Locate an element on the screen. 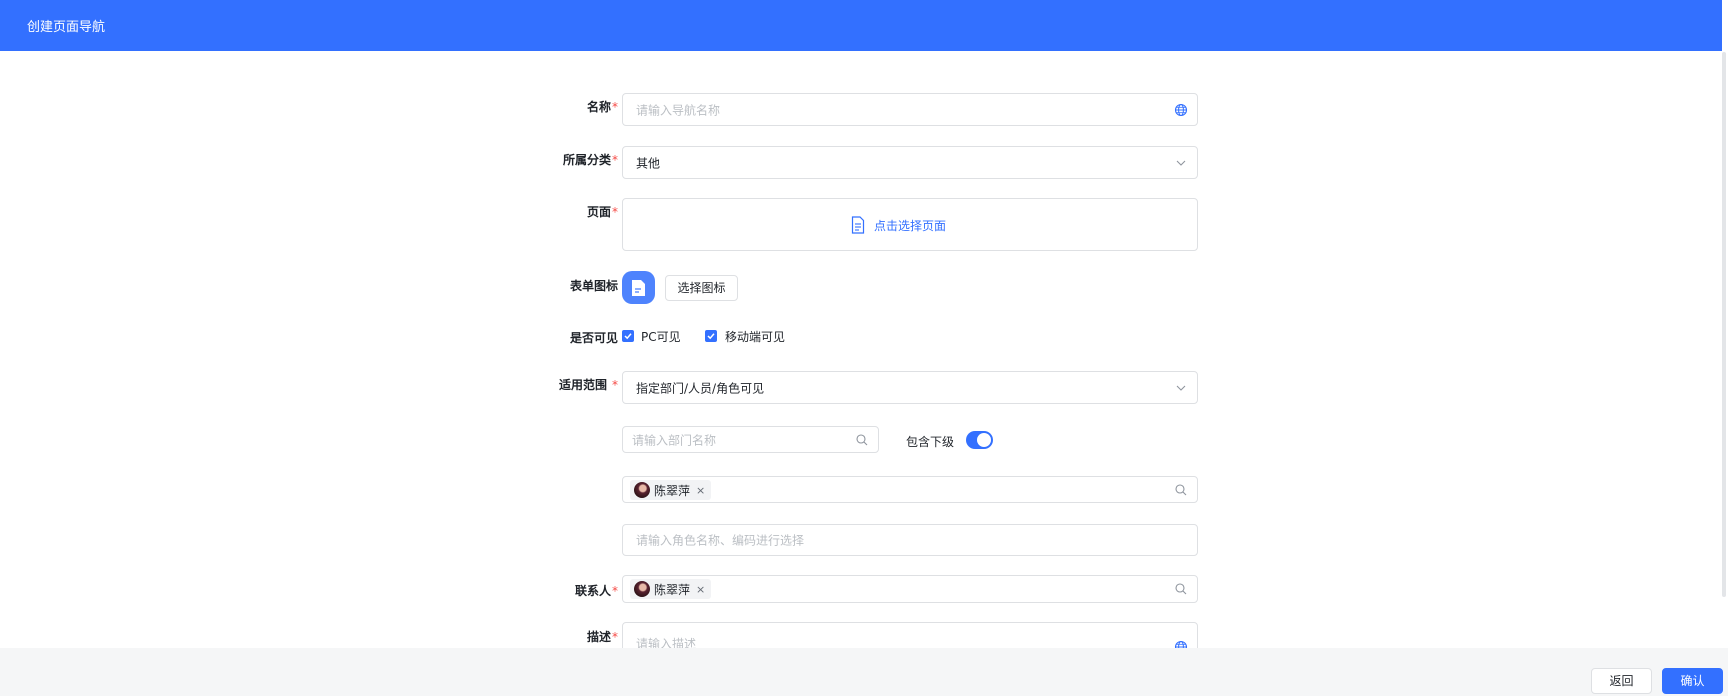 The width and height of the screenshot is (1728, 696). form-document-icon is located at coordinates (638, 288).